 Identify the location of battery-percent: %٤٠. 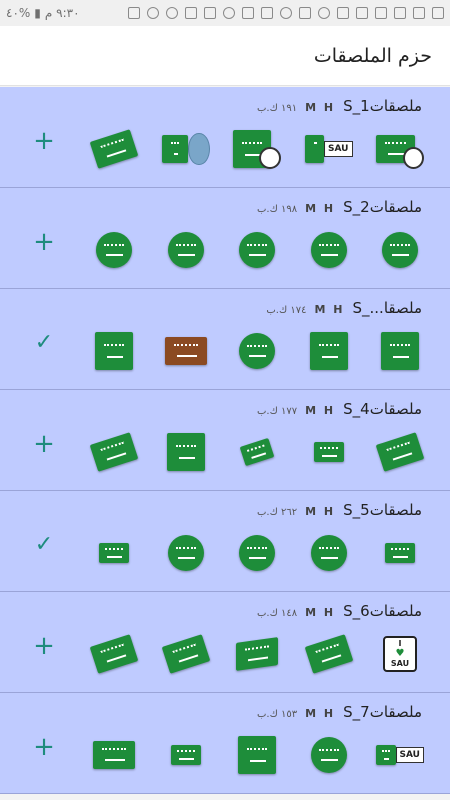
(18, 13).